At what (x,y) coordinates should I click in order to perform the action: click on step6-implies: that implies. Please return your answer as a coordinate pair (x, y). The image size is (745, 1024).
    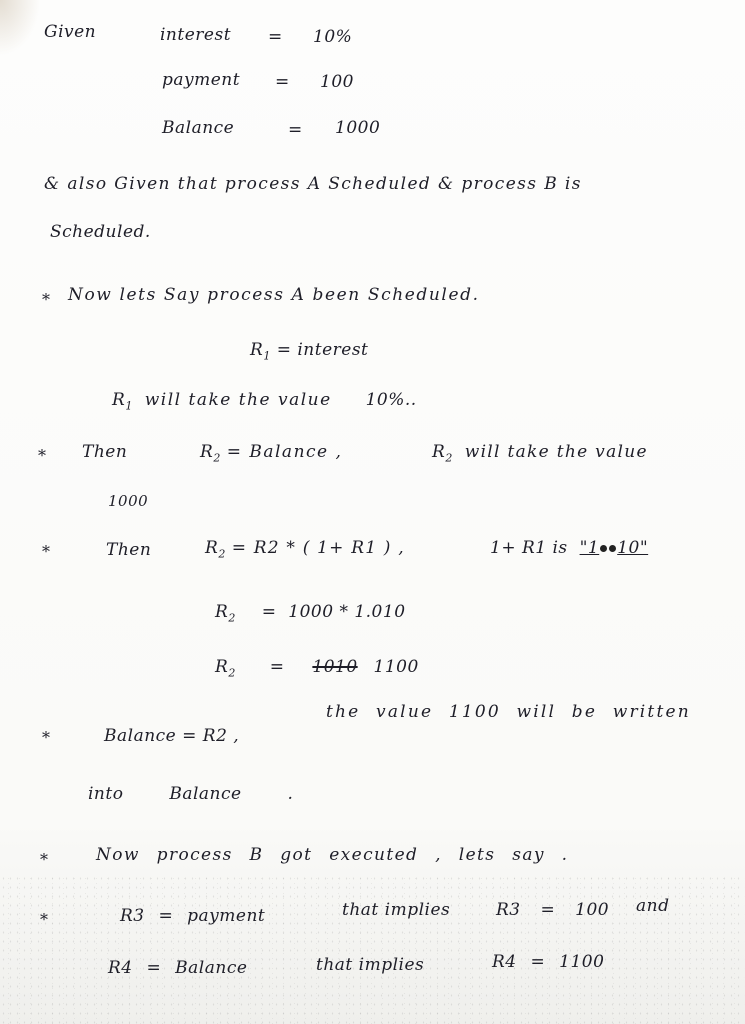
    Looking at the image, I should click on (396, 910).